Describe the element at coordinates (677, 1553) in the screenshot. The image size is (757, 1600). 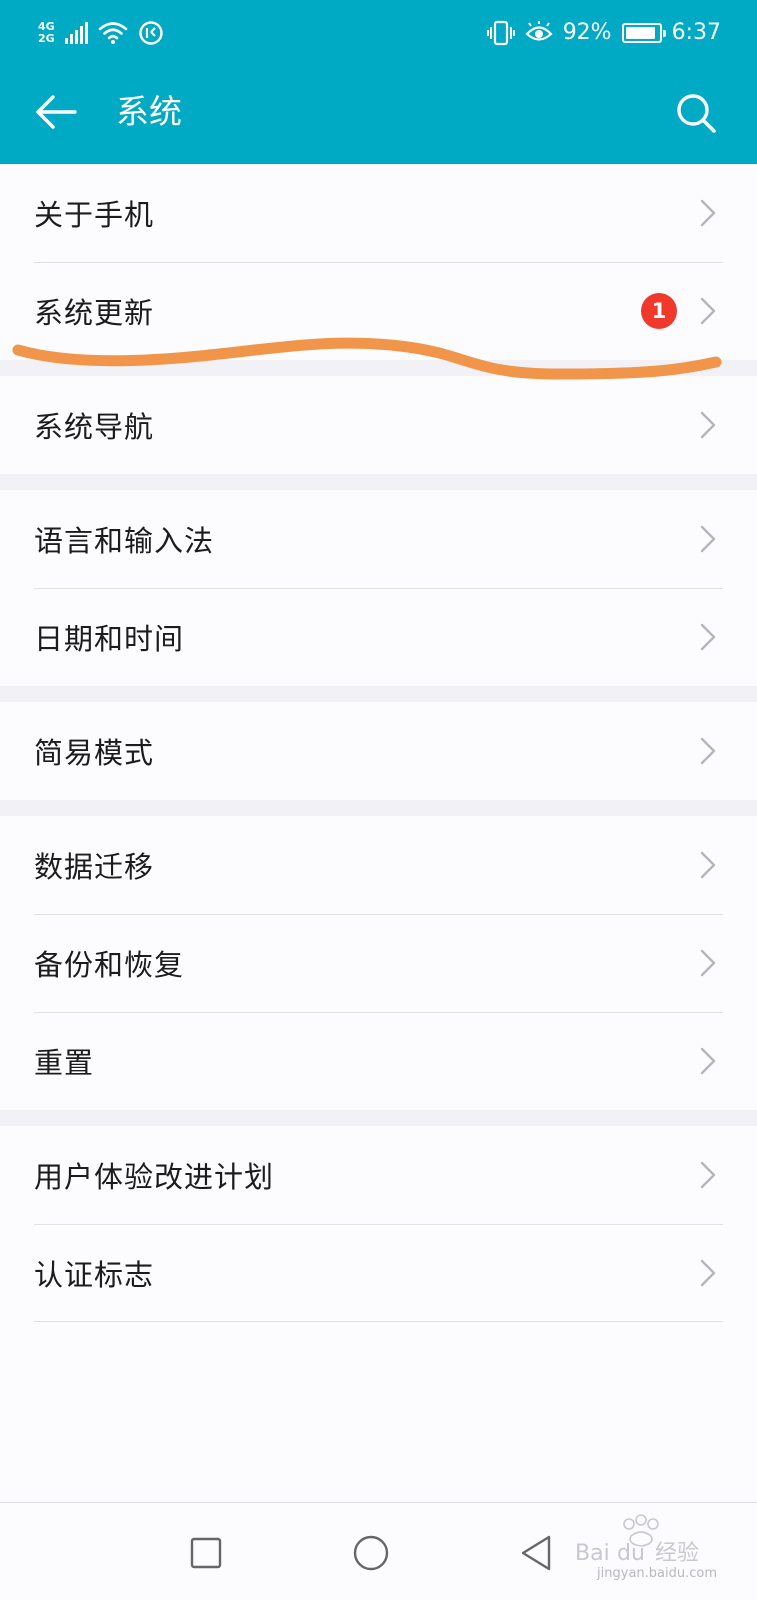
I see `svg-text: 经验` at that location.